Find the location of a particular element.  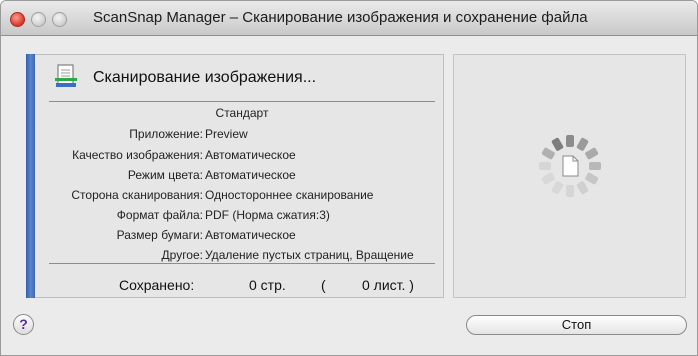

setting-row-application: Приложение: Preview is located at coordinates (236, 135).